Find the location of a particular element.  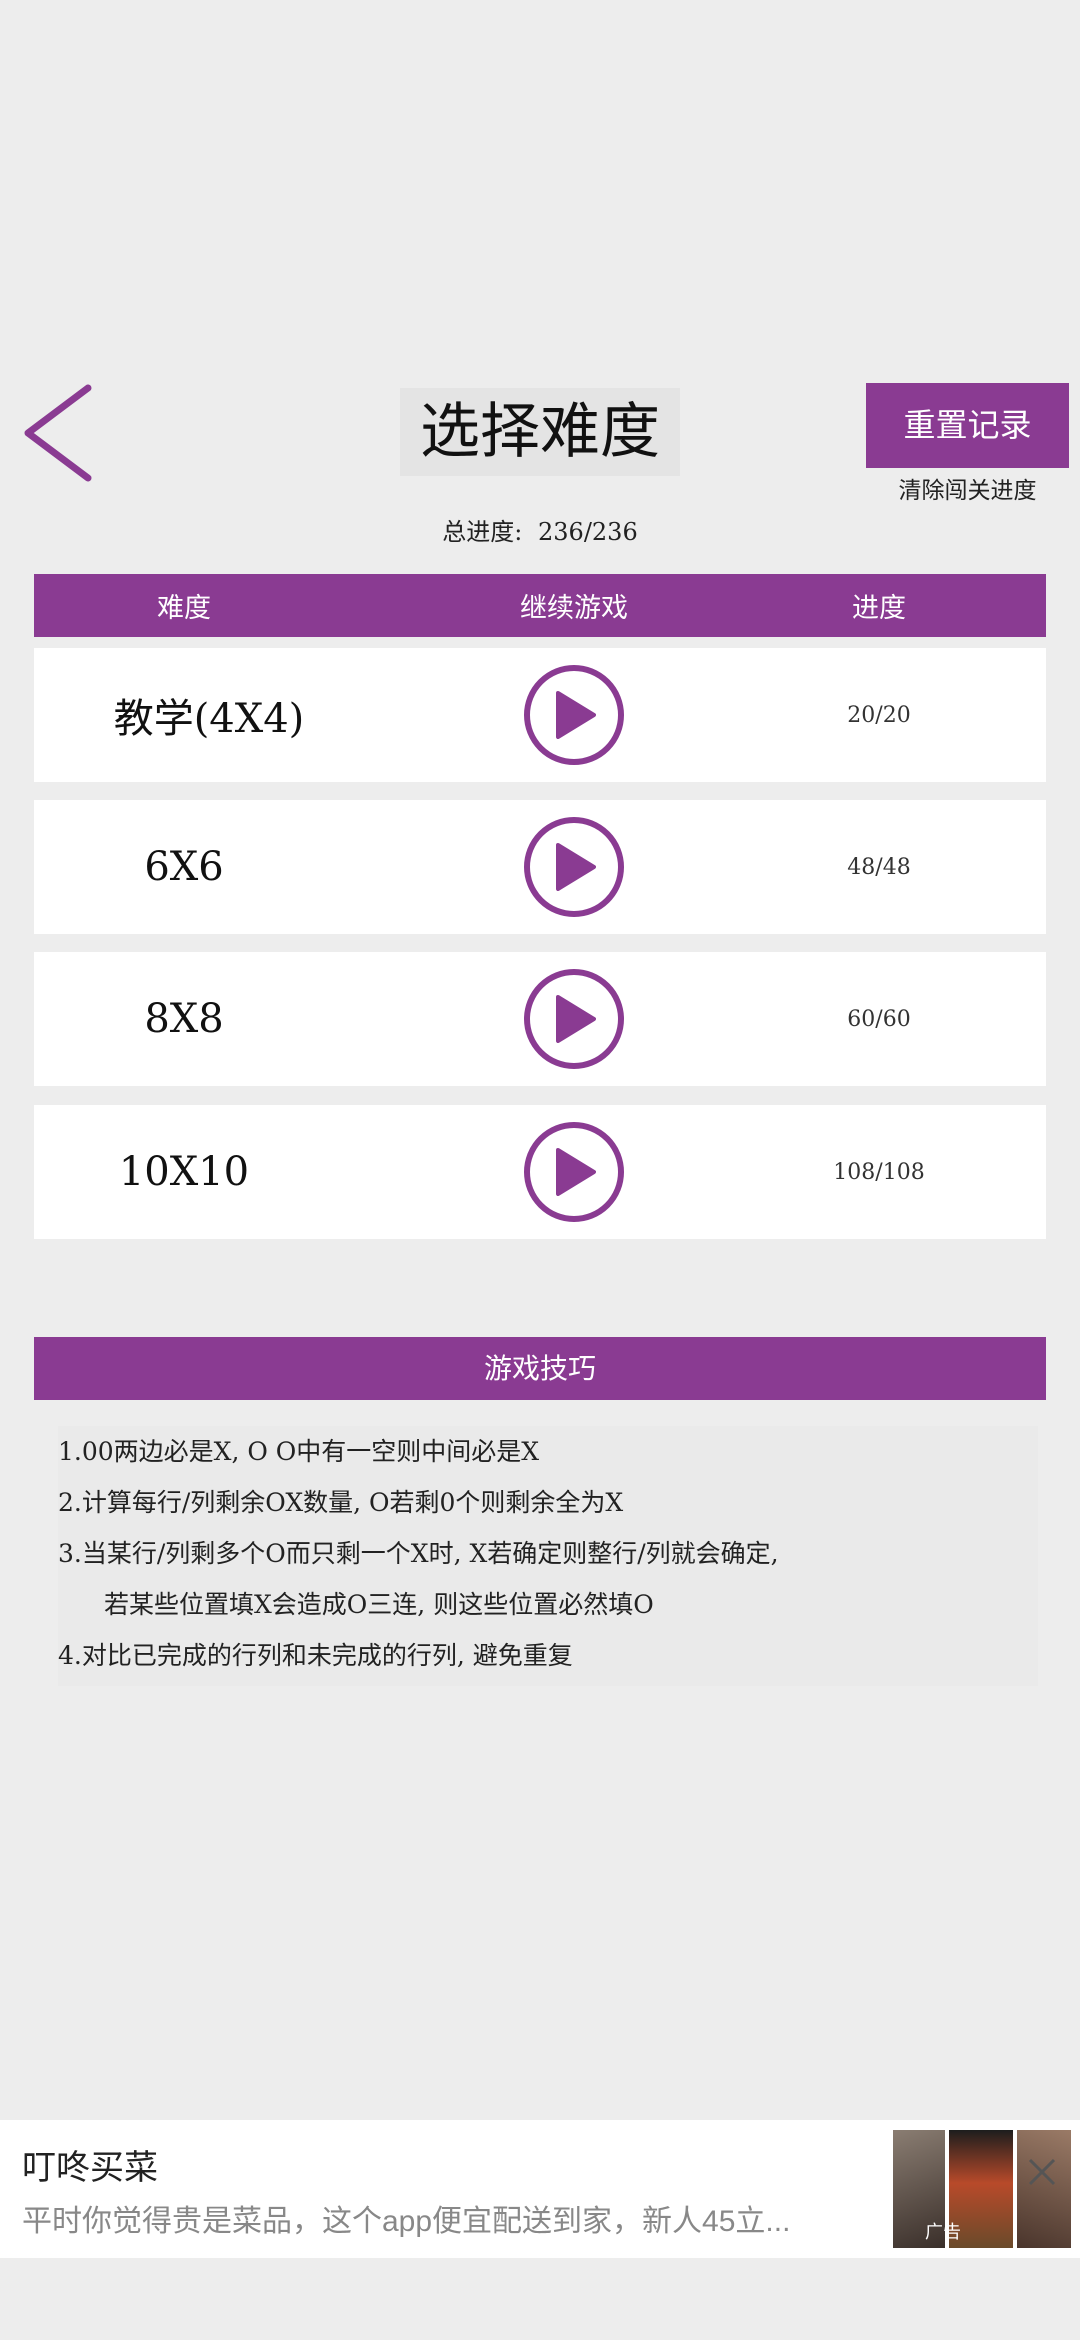

page-title: 选择难度 is located at coordinates (540, 432).